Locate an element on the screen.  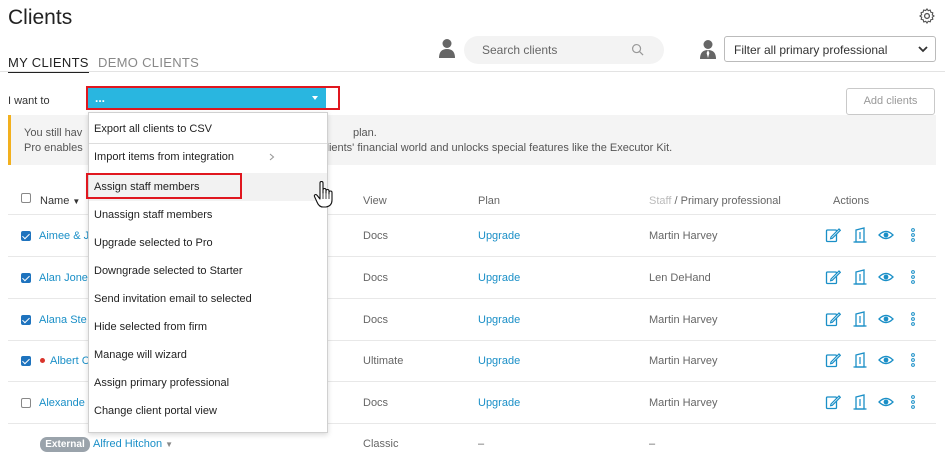
view-cell: Ultimate is located at coordinates (383, 361).